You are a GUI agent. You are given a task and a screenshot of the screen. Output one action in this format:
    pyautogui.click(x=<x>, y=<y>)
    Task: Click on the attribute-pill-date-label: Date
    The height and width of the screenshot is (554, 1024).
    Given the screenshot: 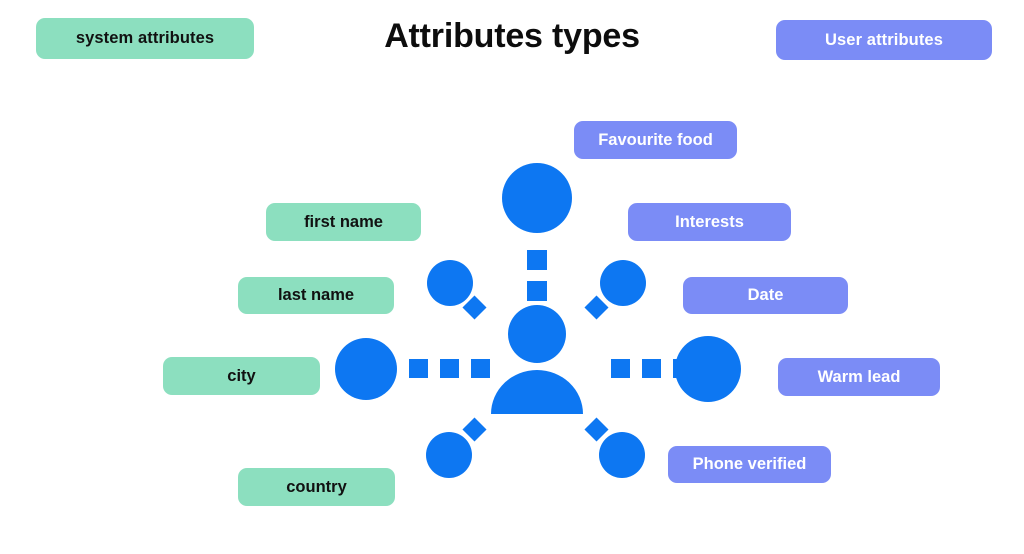 What is the action you would take?
    pyautogui.click(x=765, y=295)
    